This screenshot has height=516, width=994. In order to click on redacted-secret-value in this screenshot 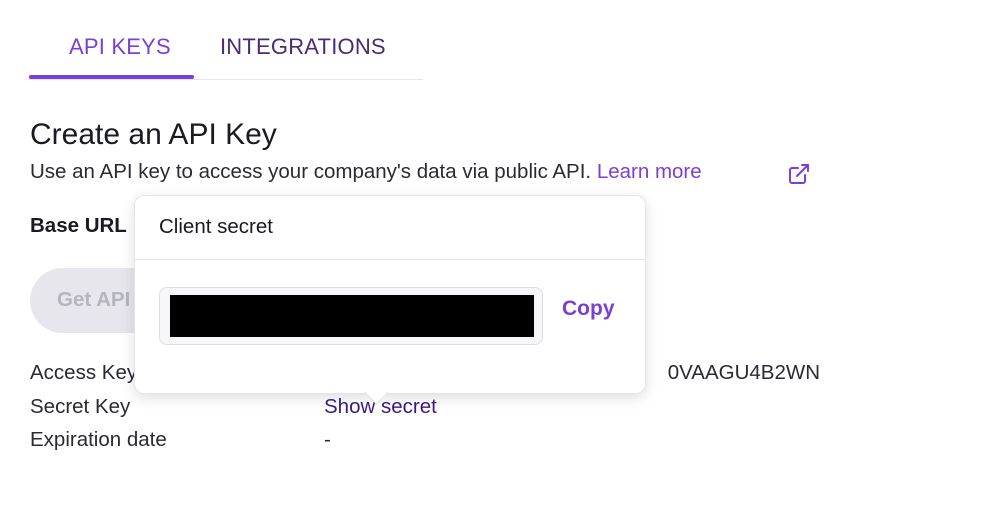, I will do `click(352, 316)`.